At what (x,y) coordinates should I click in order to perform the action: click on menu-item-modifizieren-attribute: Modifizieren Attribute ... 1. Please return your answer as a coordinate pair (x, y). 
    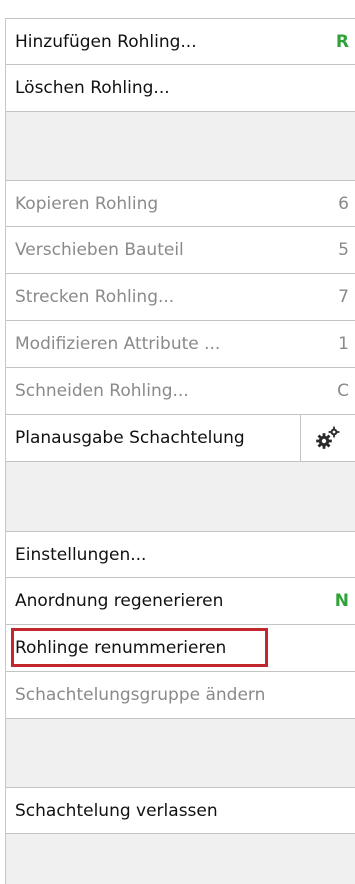
    Looking at the image, I should click on (180, 344).